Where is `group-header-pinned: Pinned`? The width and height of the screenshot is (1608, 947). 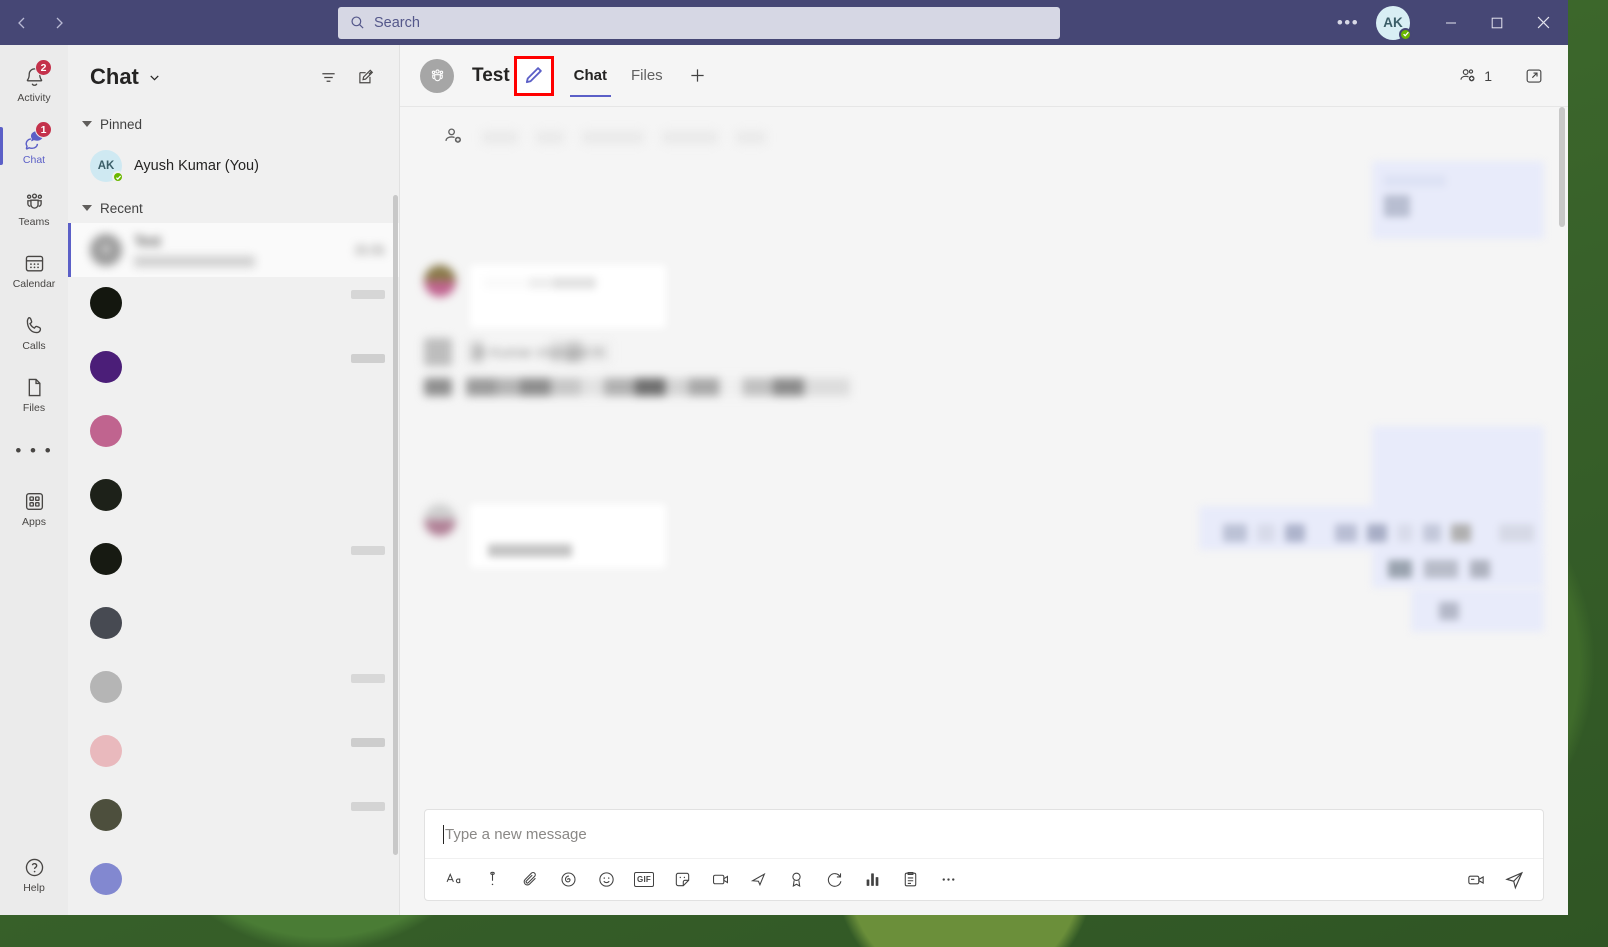
group-header-pinned: Pinned is located at coordinates (233, 124).